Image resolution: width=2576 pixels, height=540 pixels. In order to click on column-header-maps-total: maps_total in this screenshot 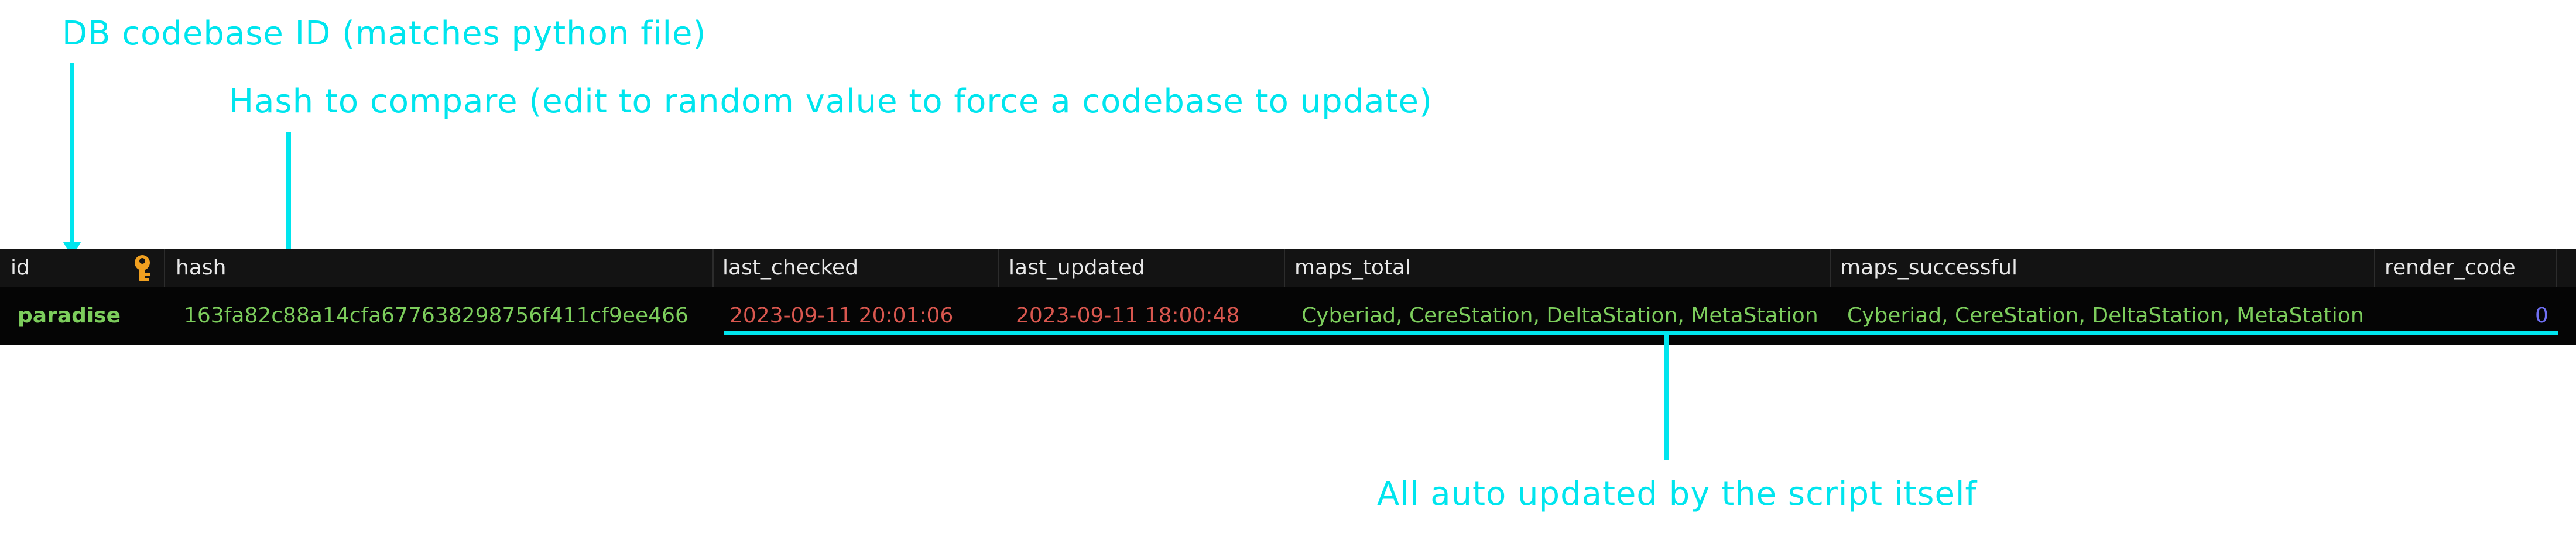, I will do `click(1352, 268)`.